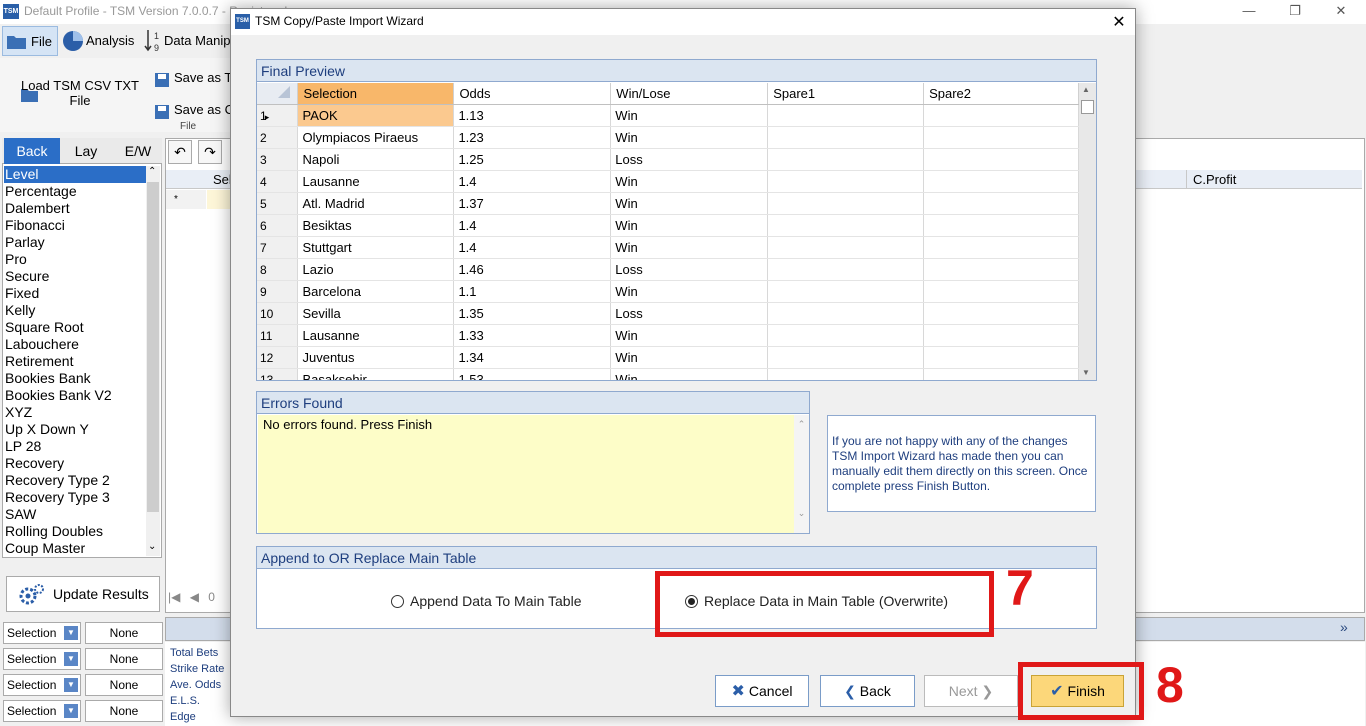  Describe the element at coordinates (75, 429) in the screenshot. I see `staking-method-item: Up X Down Y` at that location.